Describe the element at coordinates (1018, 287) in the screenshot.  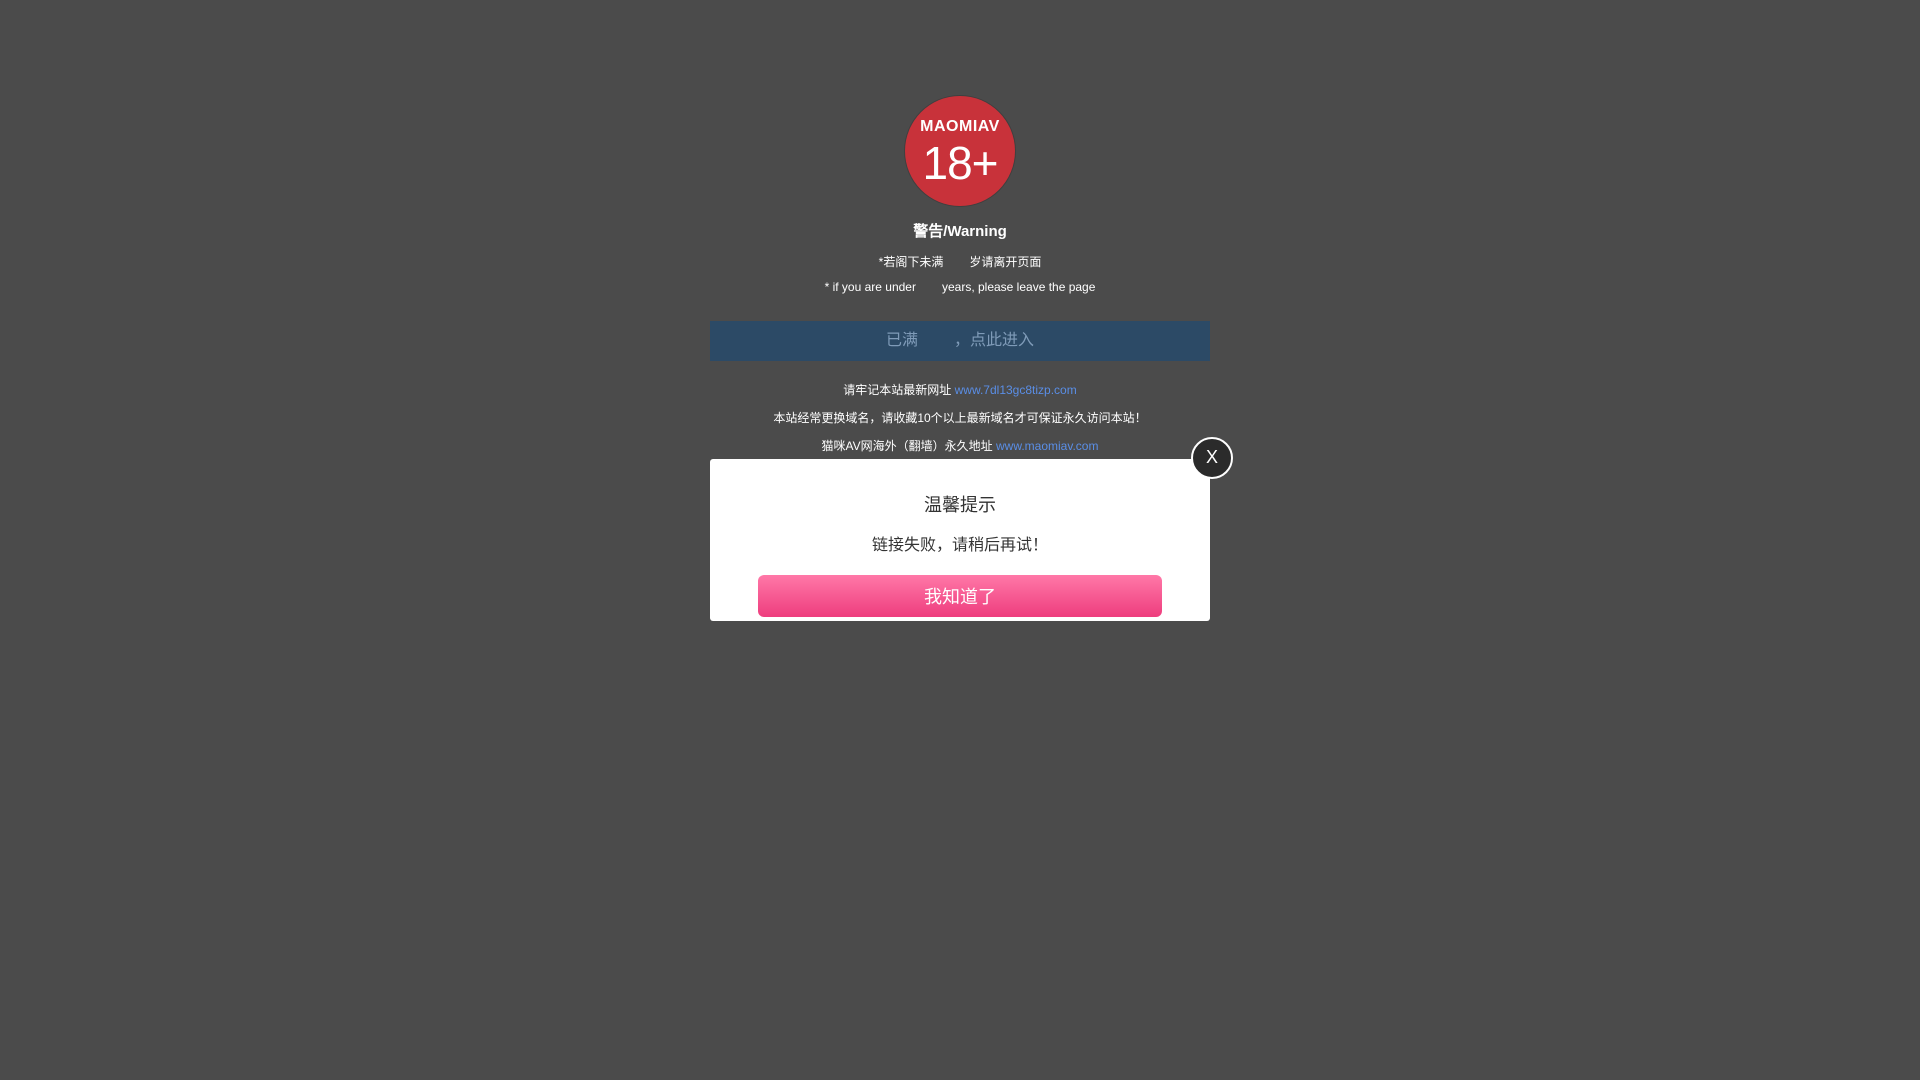
I see `warning-en-part2: years, please leave the page` at that location.